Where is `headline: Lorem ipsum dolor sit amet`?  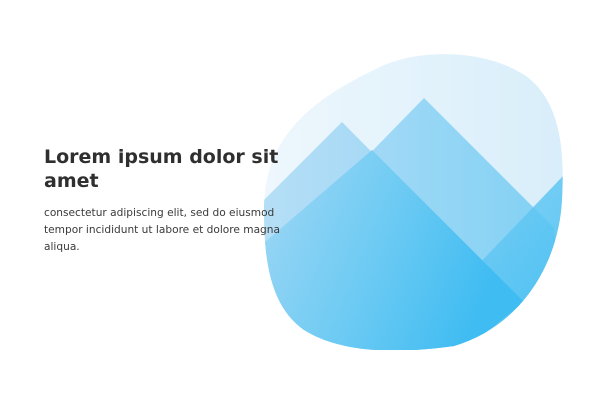 headline: Lorem ipsum dolor sit amet is located at coordinates (161, 169).